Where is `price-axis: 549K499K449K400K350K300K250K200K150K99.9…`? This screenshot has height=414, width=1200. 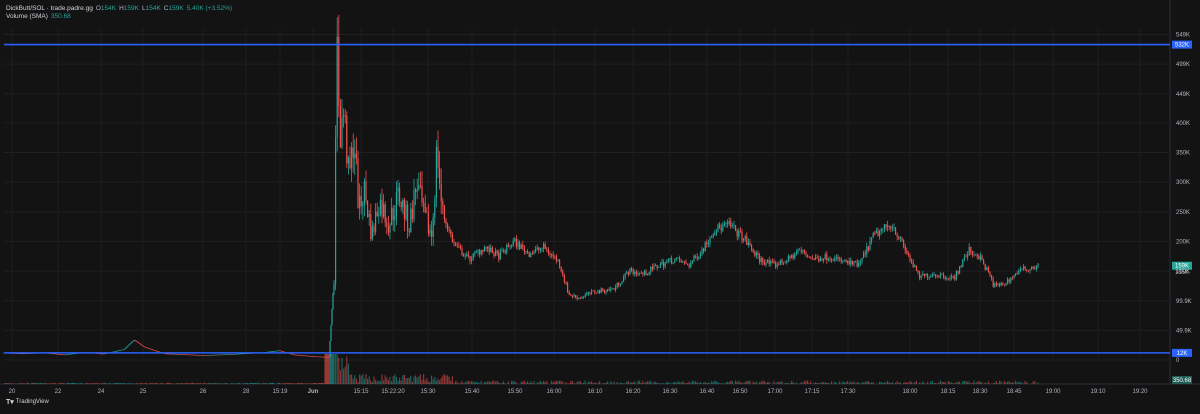 price-axis: 549K499K449K400K350K300K250K200K150K99.9… is located at coordinates (1184, 198).